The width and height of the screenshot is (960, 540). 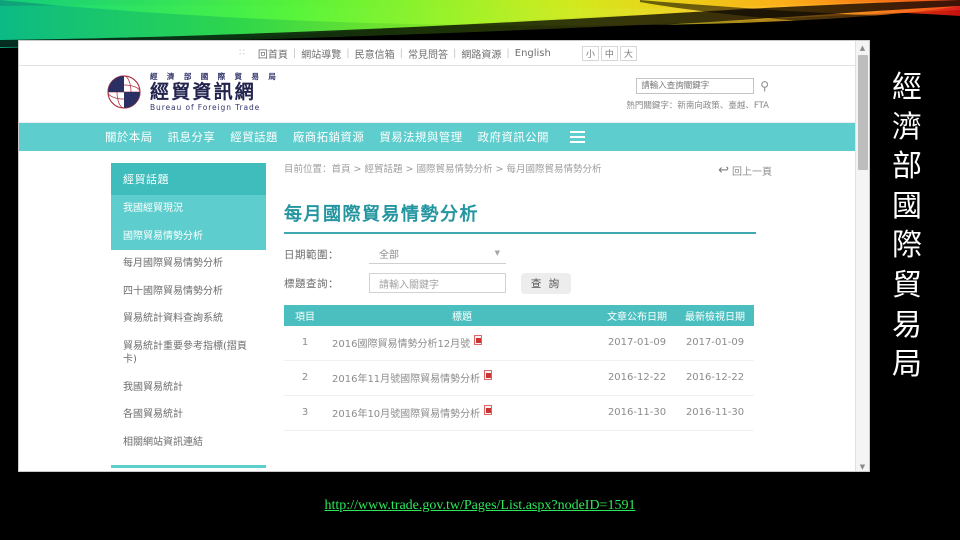 I want to click on column-header-title: 標題, so click(x=462, y=317).